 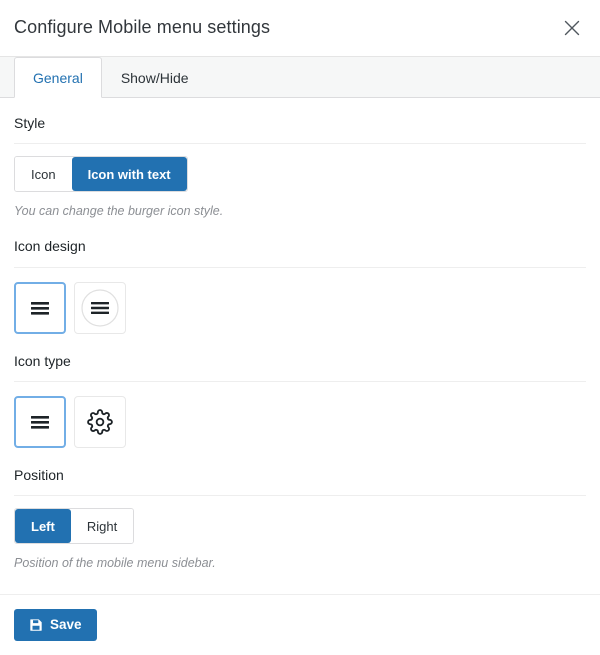 I want to click on tab-general-label: General, so click(x=58, y=77).